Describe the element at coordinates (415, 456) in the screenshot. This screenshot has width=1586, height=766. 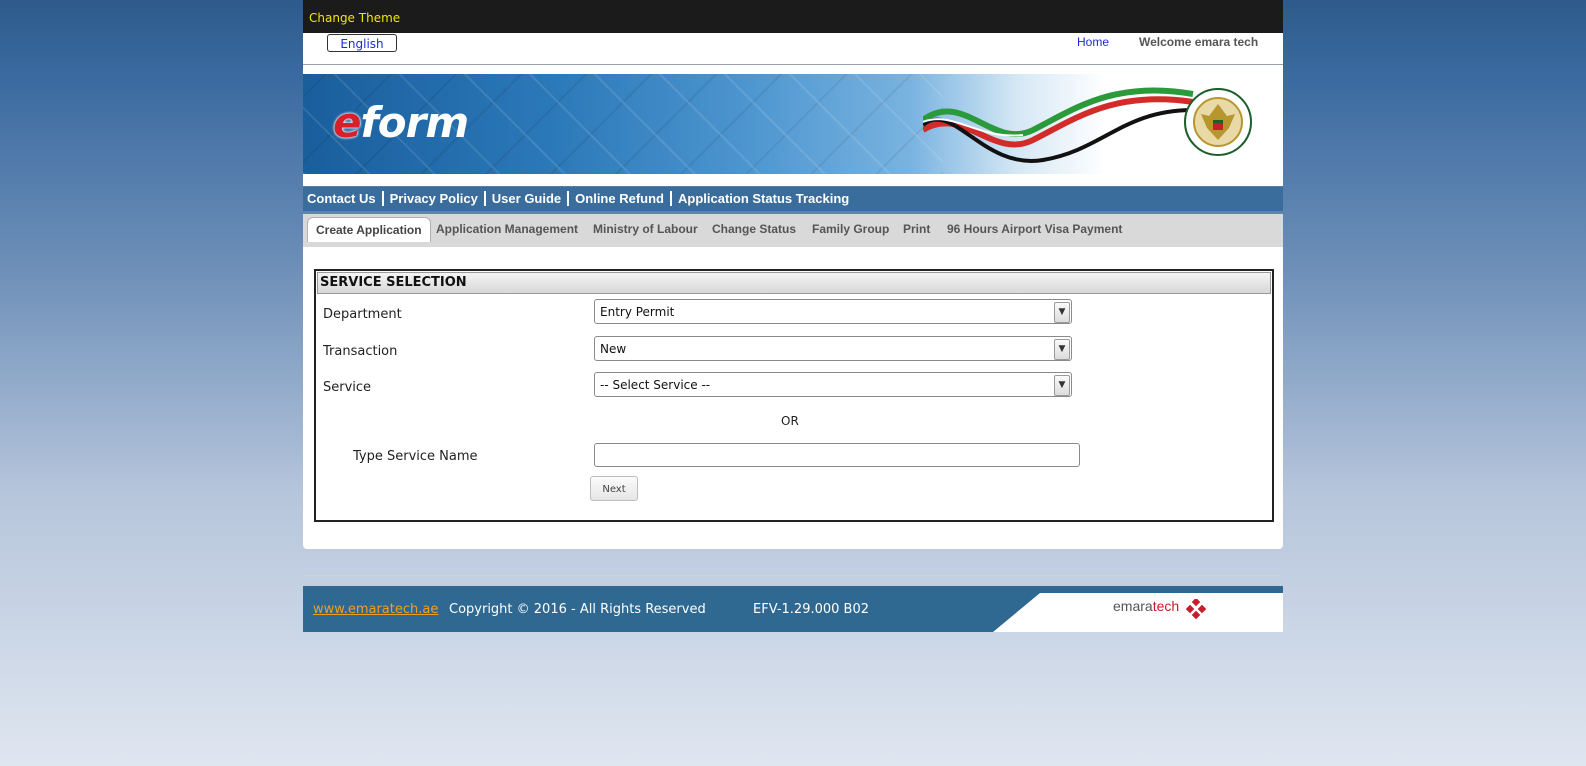
I see `type-service-name-label: Type Service Name` at that location.